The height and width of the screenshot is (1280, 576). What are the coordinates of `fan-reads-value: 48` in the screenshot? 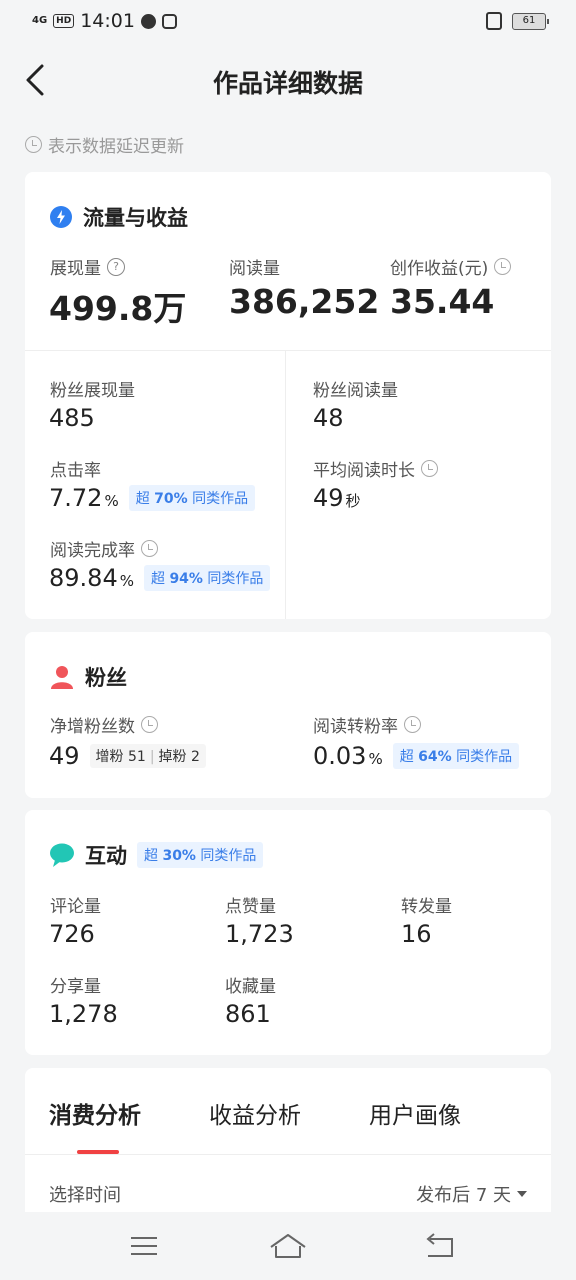 It's located at (328, 418).